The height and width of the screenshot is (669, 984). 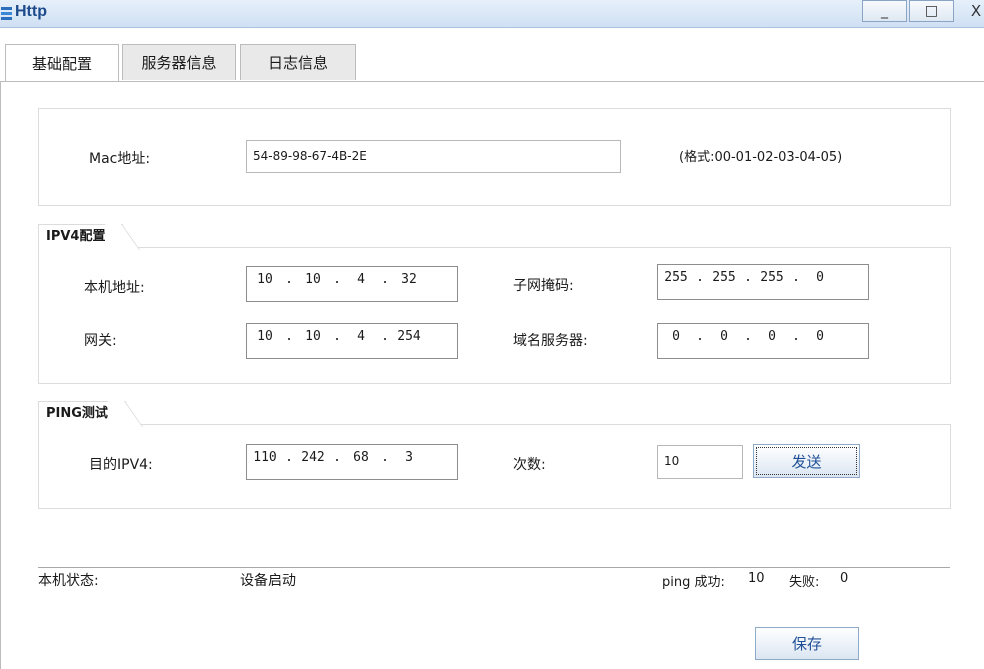 I want to click on status-label: 本机状态:, so click(x=68, y=581).